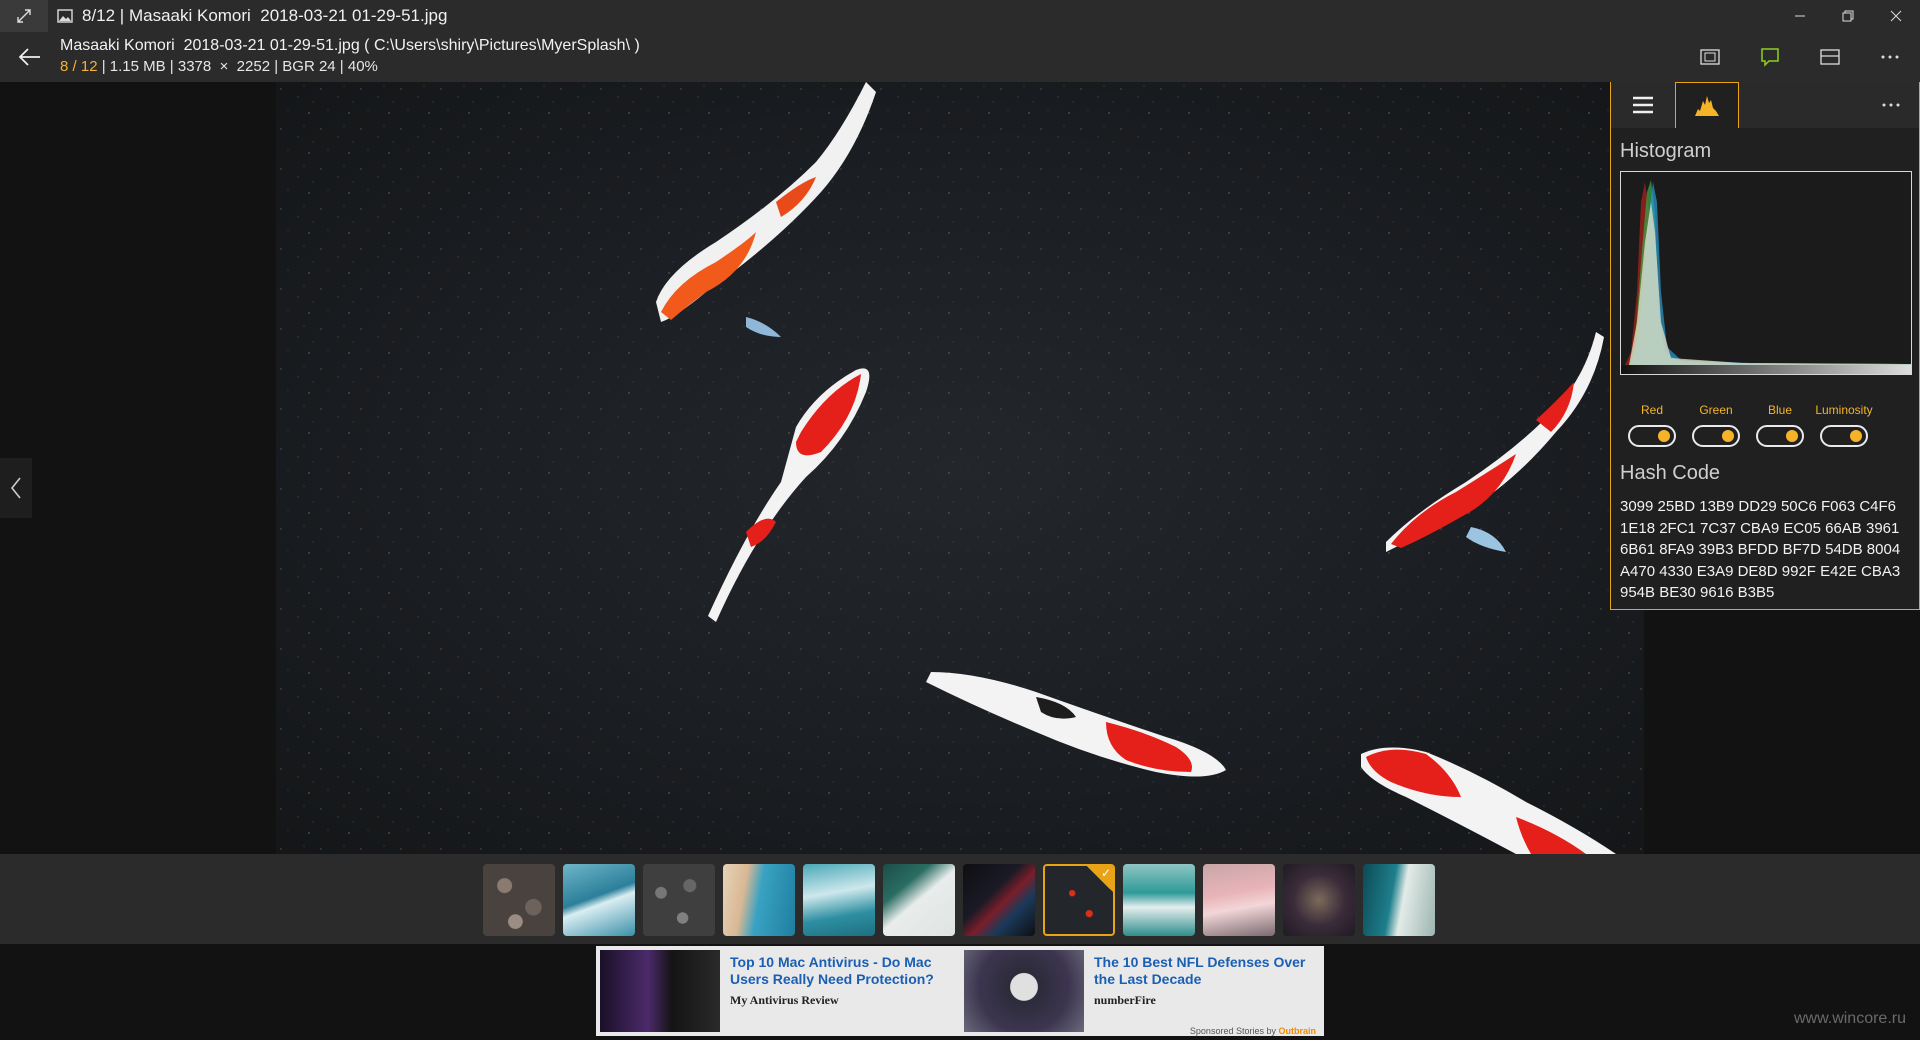 This screenshot has height=1040, width=1920. What do you see at coordinates (1232, 1031) in the screenshot?
I see `ad-sponsored-text: Sponsored Stories by` at bounding box center [1232, 1031].